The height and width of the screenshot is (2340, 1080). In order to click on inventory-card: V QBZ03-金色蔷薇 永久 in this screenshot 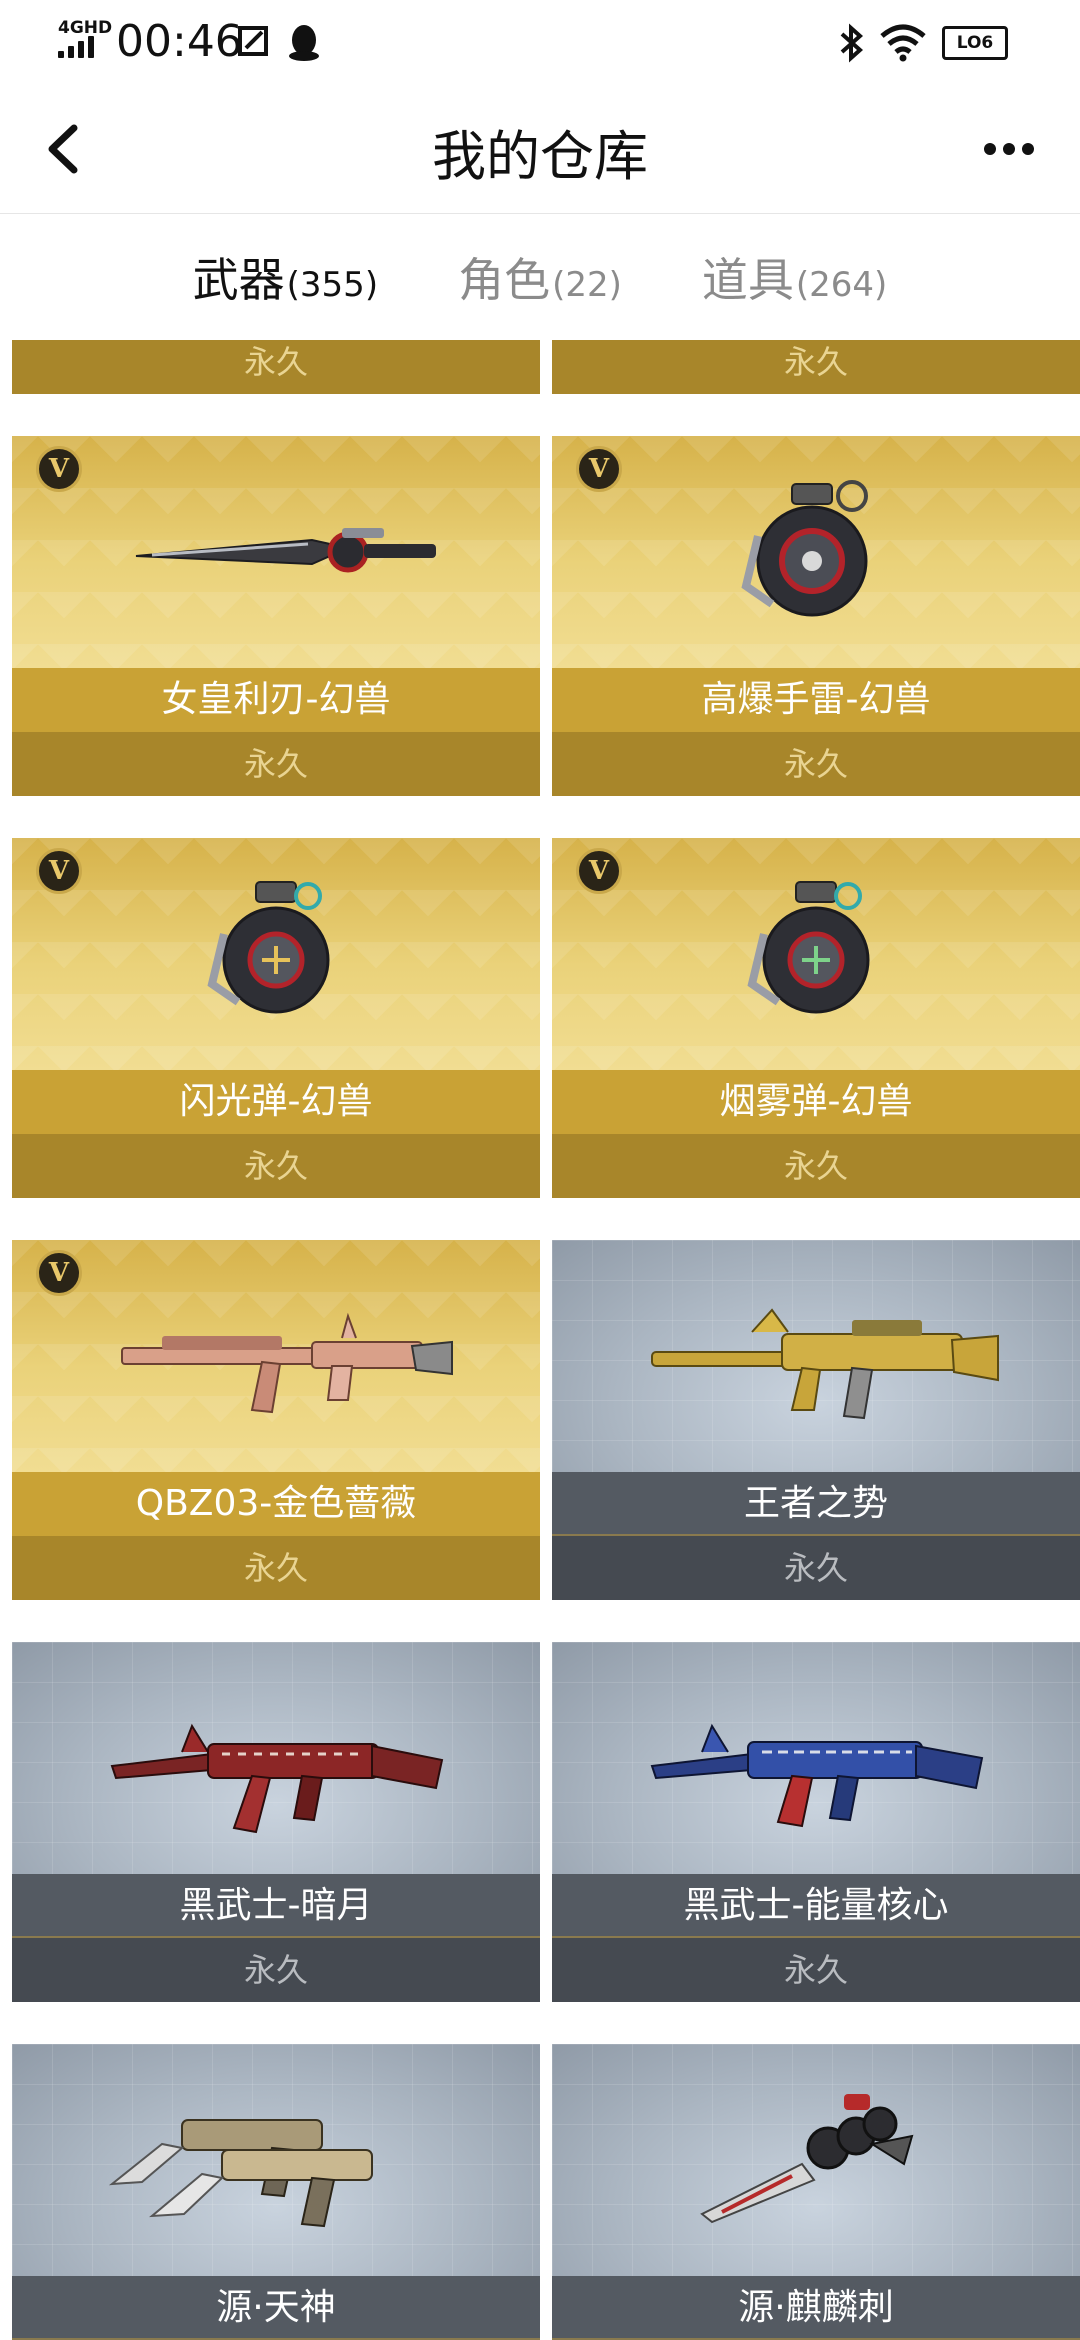, I will do `click(276, 1420)`.